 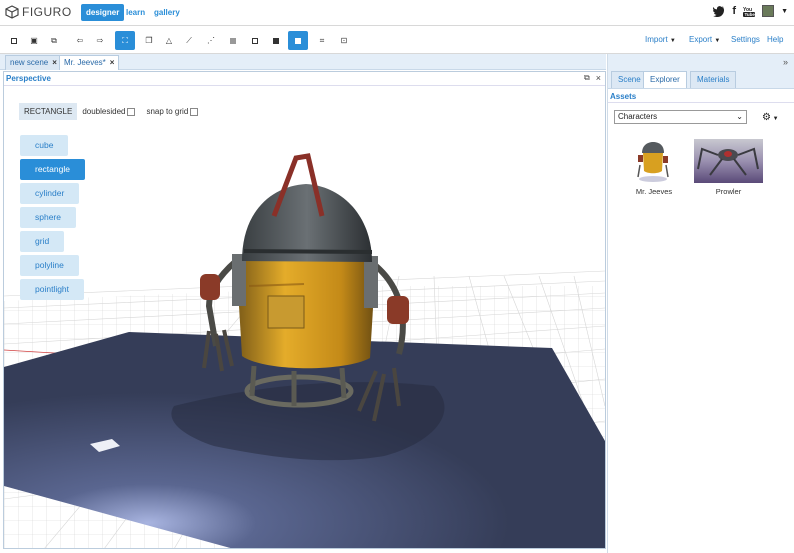 What do you see at coordinates (12, 12) in the screenshot?
I see `cube-logo-icon` at bounding box center [12, 12].